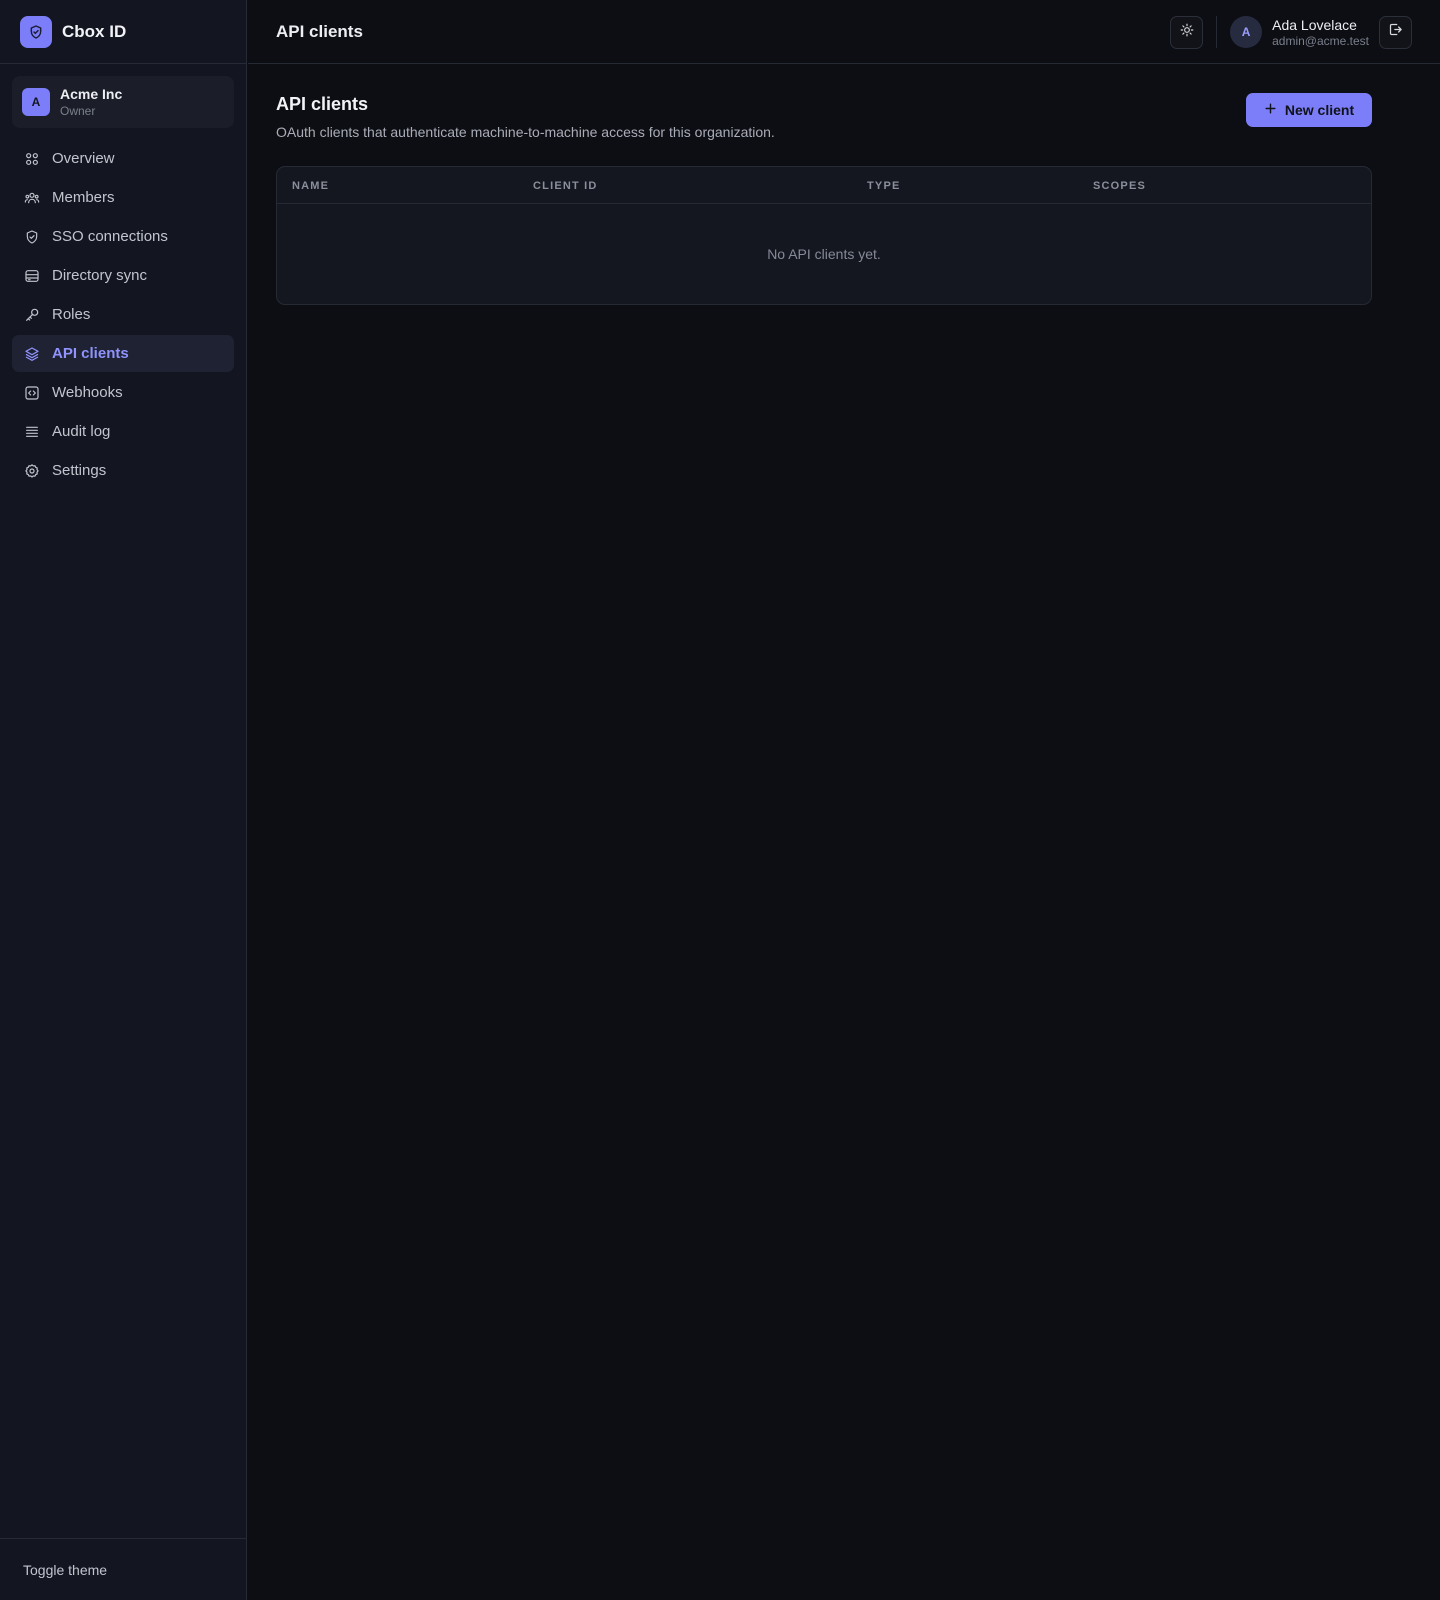  What do you see at coordinates (32, 354) in the screenshot?
I see `layers-icon` at bounding box center [32, 354].